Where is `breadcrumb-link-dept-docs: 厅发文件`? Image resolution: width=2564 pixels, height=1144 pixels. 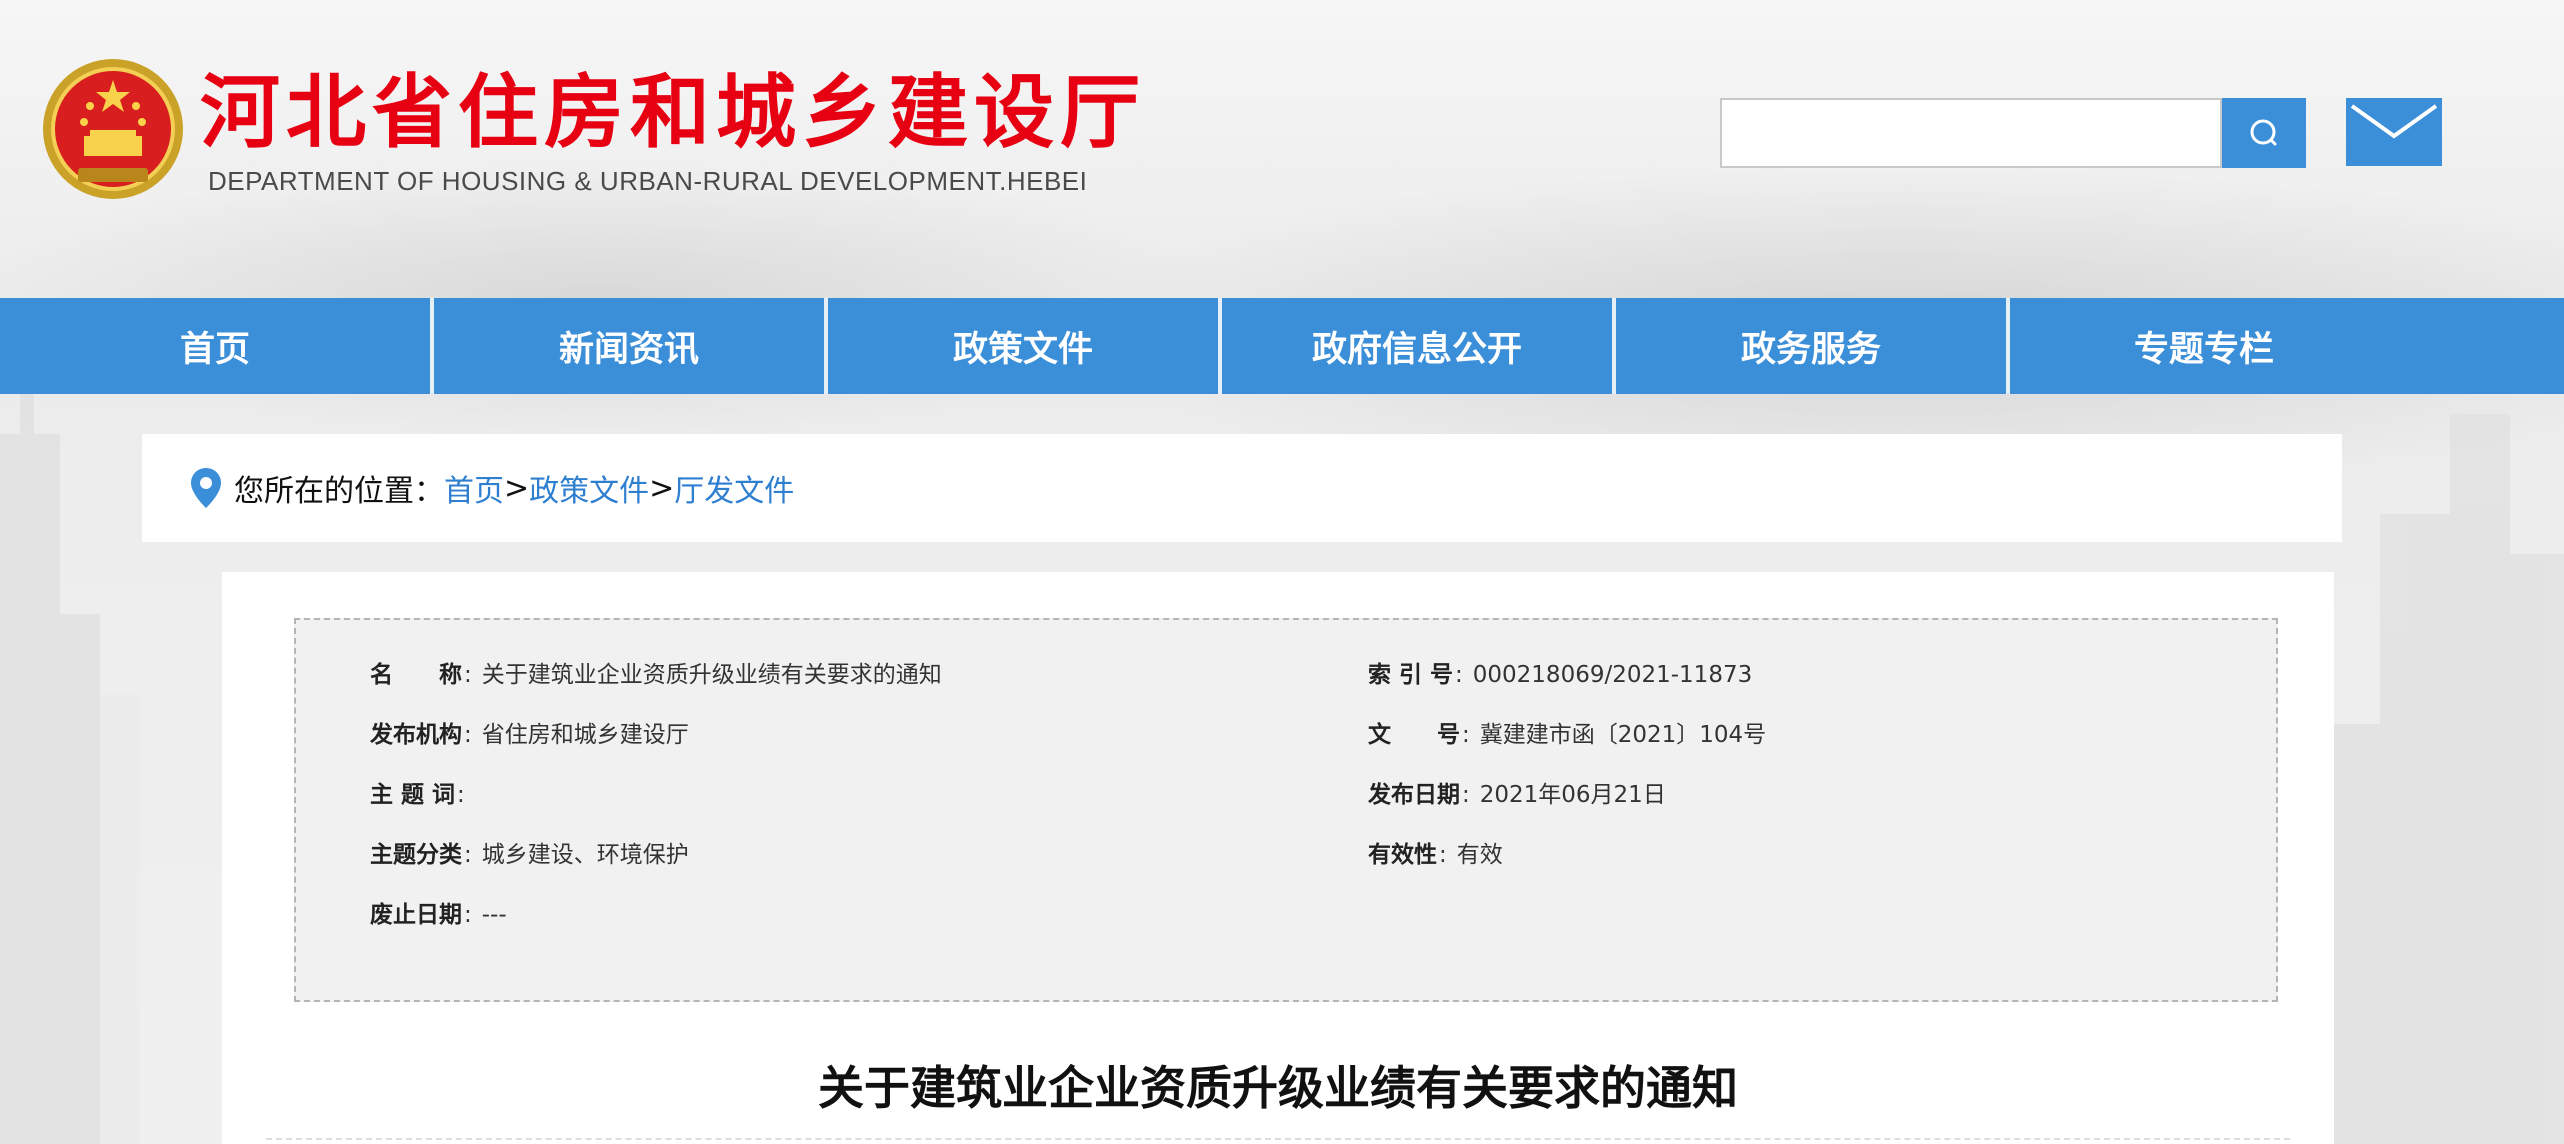 breadcrumb-link-dept-docs: 厅发文件 is located at coordinates (734, 488).